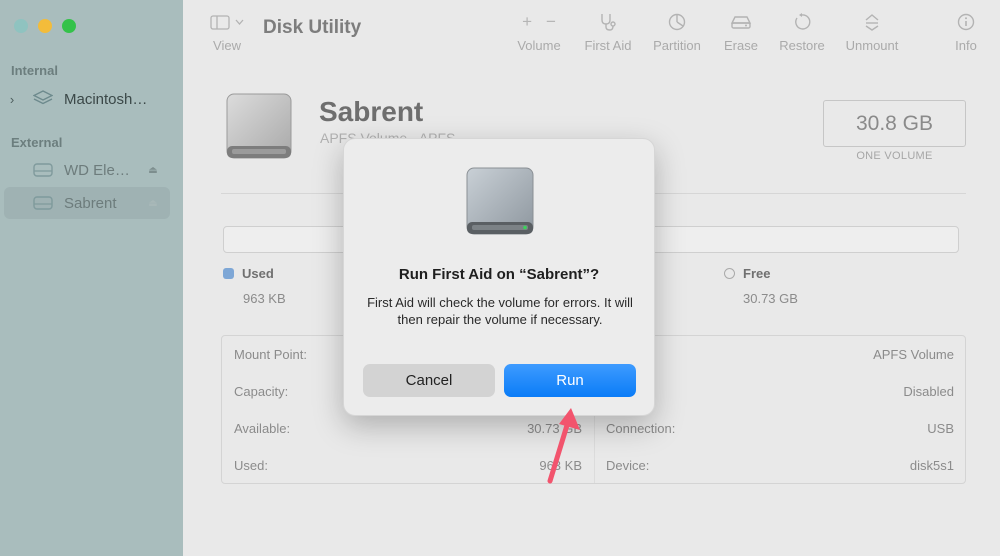 This screenshot has width=1000, height=556. What do you see at coordinates (408, 465) in the screenshot?
I see `info-row-used: Used: 963 KB` at bounding box center [408, 465].